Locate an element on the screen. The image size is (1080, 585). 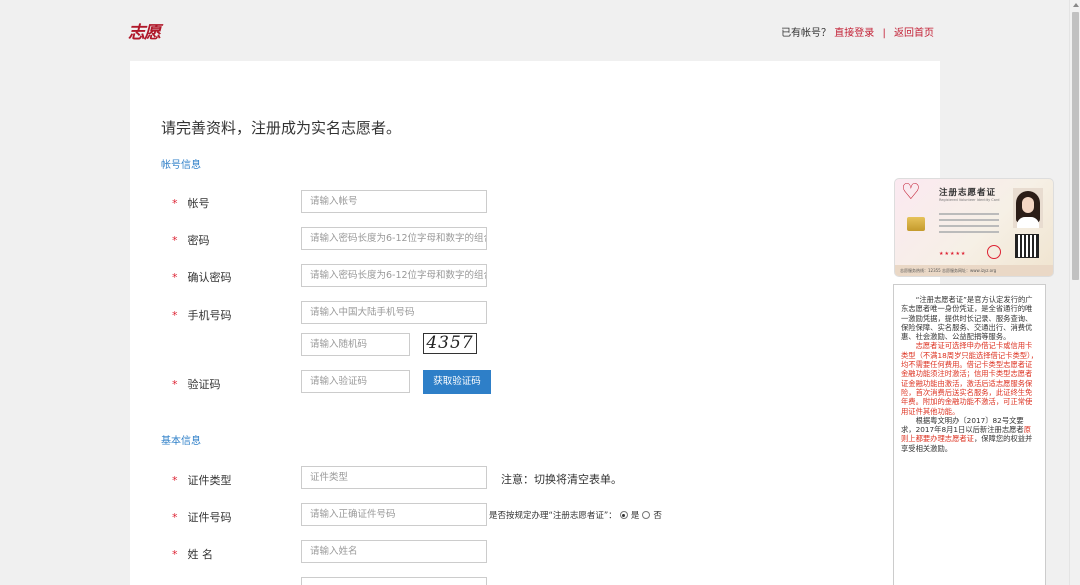
apply-card-question: 是否按规定办理“注册志愿者证”： 是 否 is located at coordinates (575, 515).